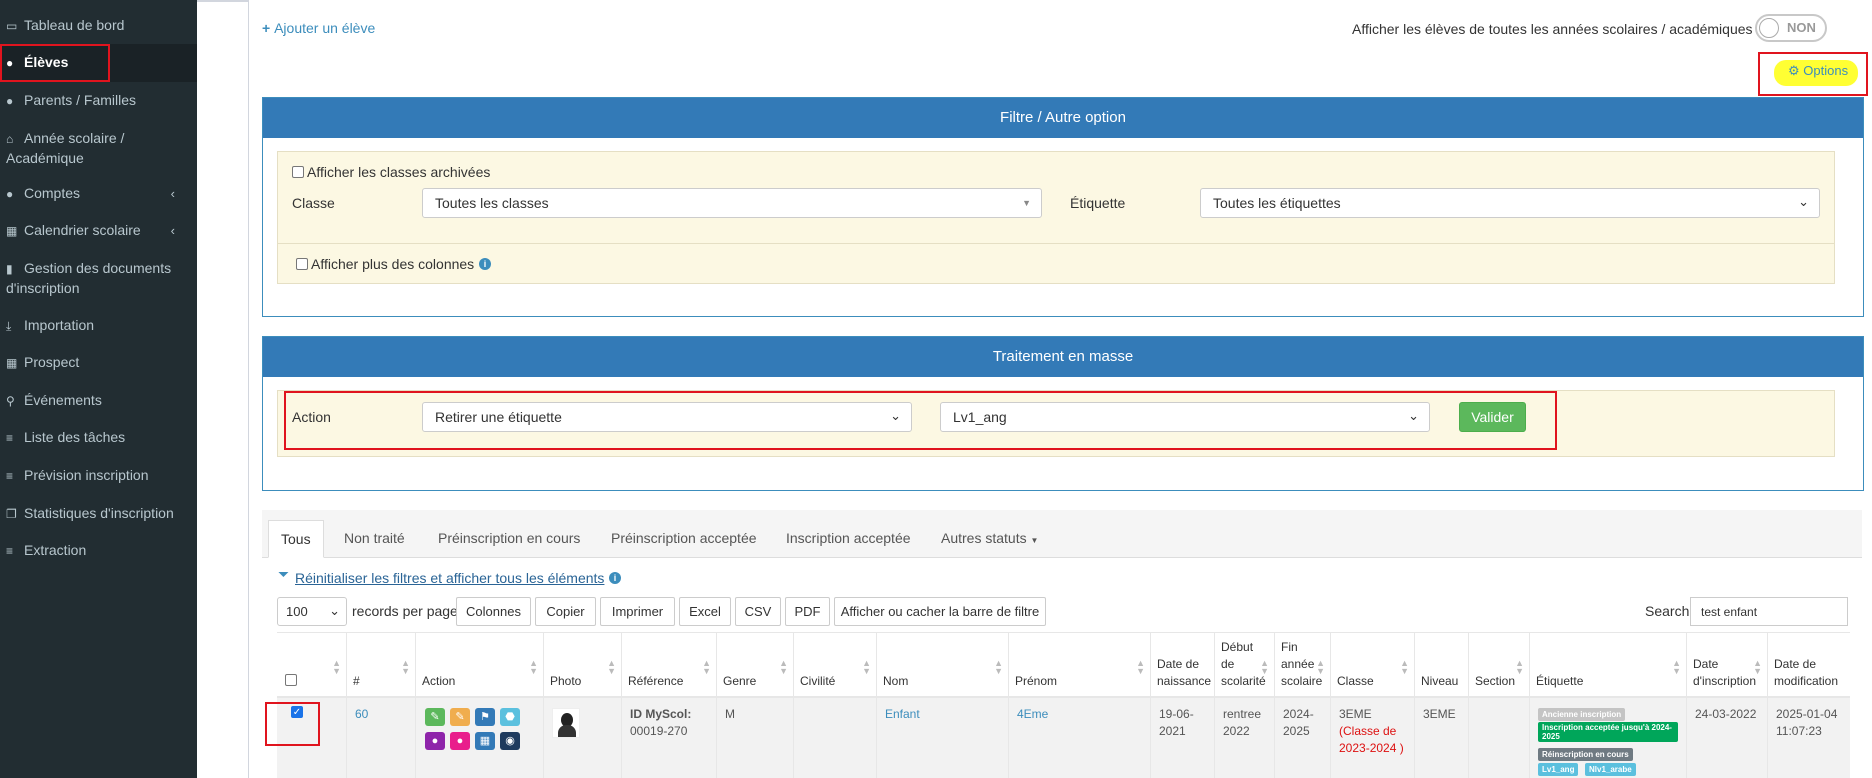 This screenshot has width=1872, height=778. I want to click on col-debut-scolarite: Début de scolarité ▲ ▼, so click(1245, 664).